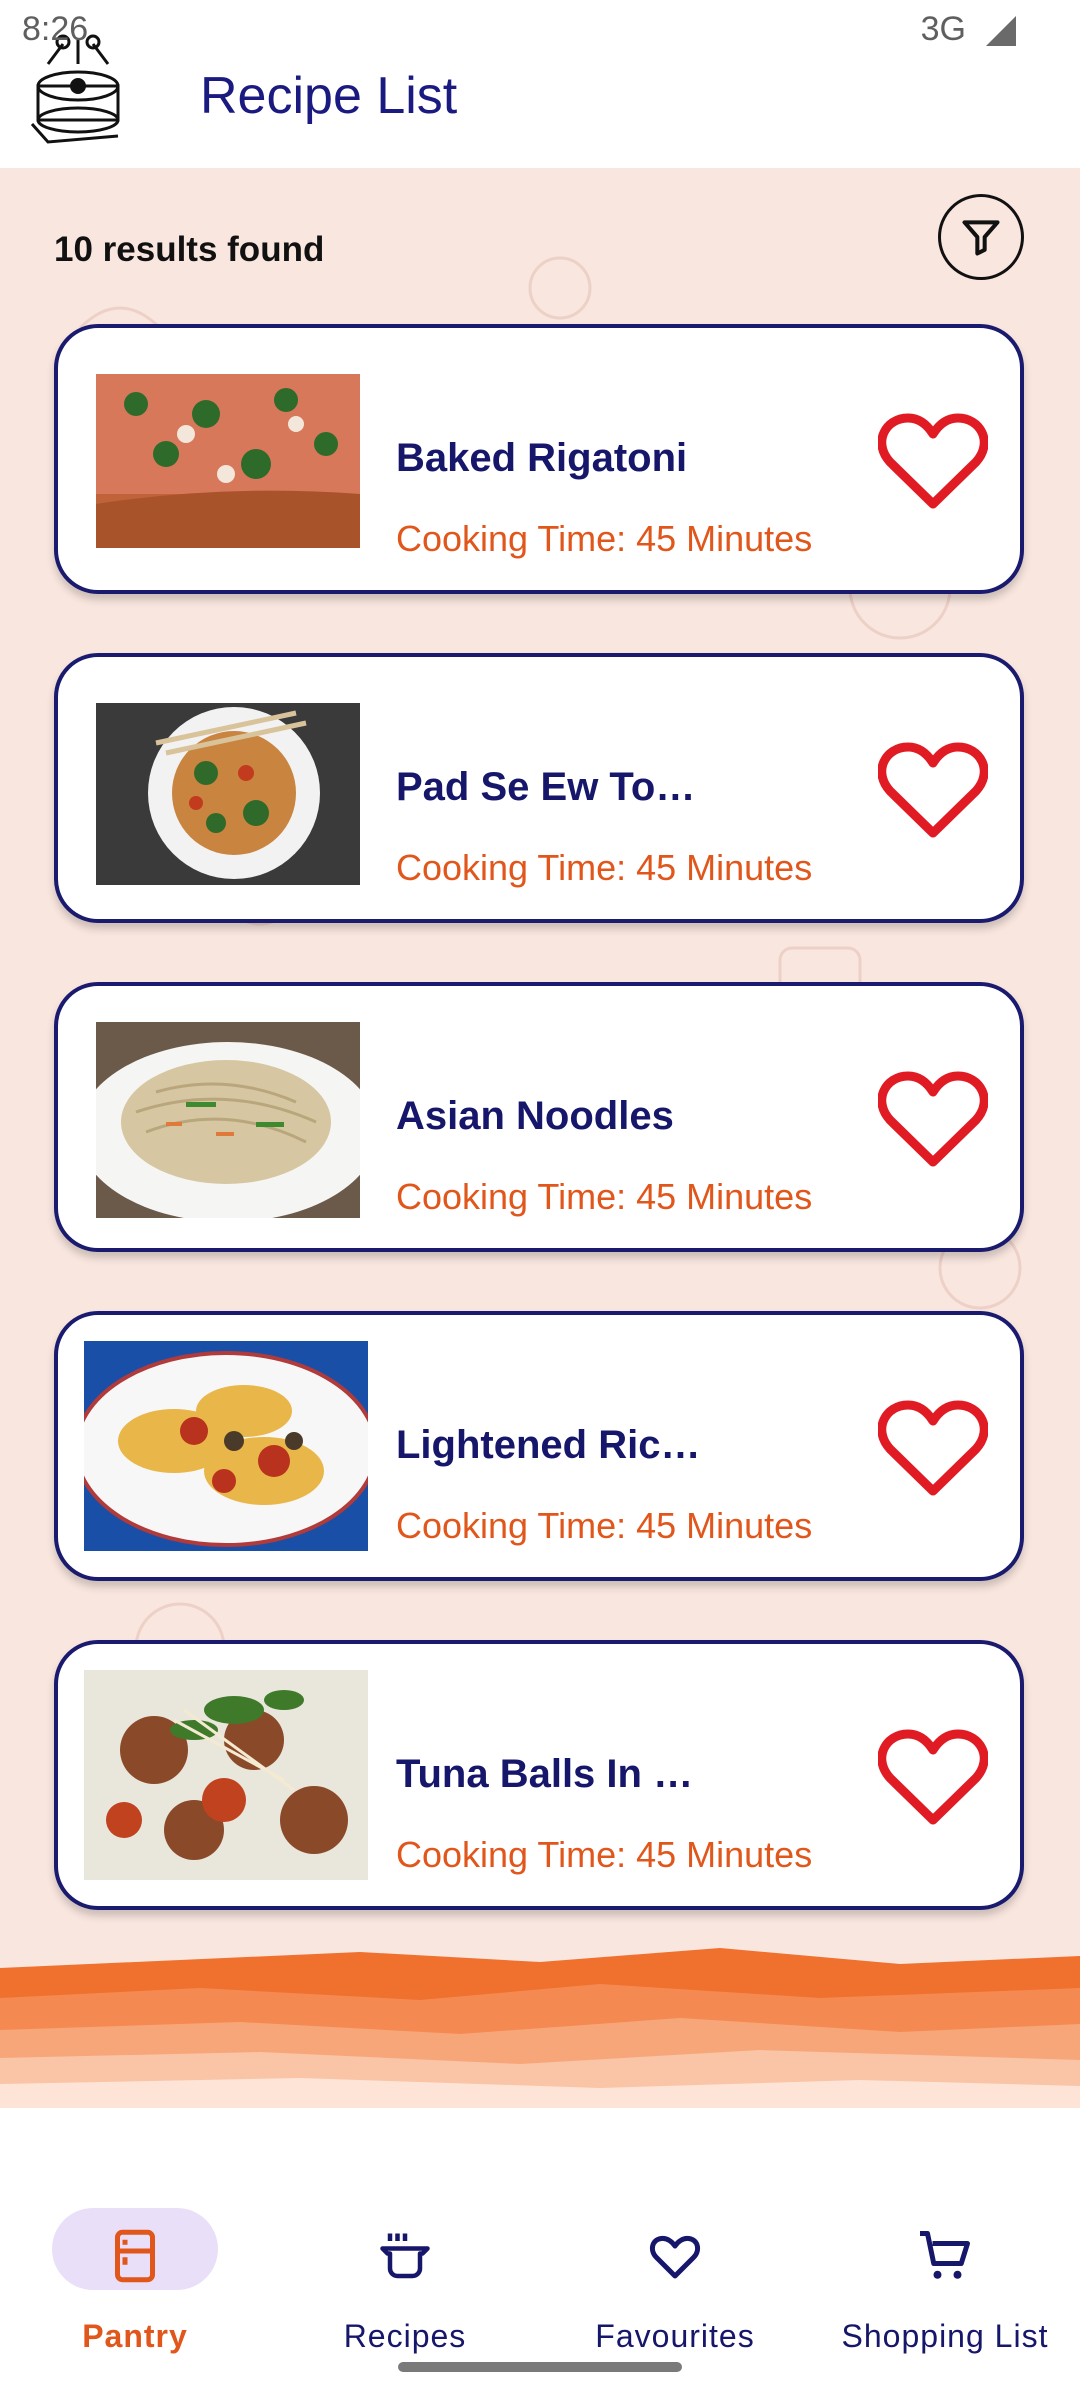  I want to click on recipe-card: Asian Noodles Cooking Time: 45 Minutes, so click(539, 1117).